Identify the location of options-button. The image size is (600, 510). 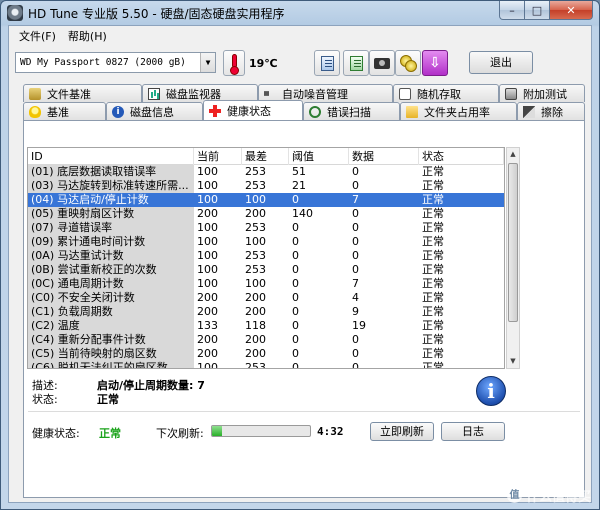
(408, 63).